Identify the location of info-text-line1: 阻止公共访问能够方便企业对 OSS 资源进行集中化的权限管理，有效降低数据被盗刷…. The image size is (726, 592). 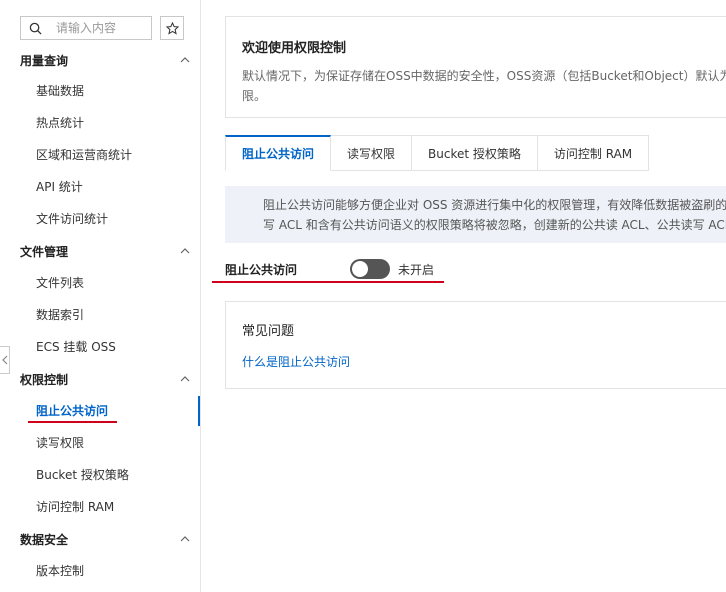
(494, 205).